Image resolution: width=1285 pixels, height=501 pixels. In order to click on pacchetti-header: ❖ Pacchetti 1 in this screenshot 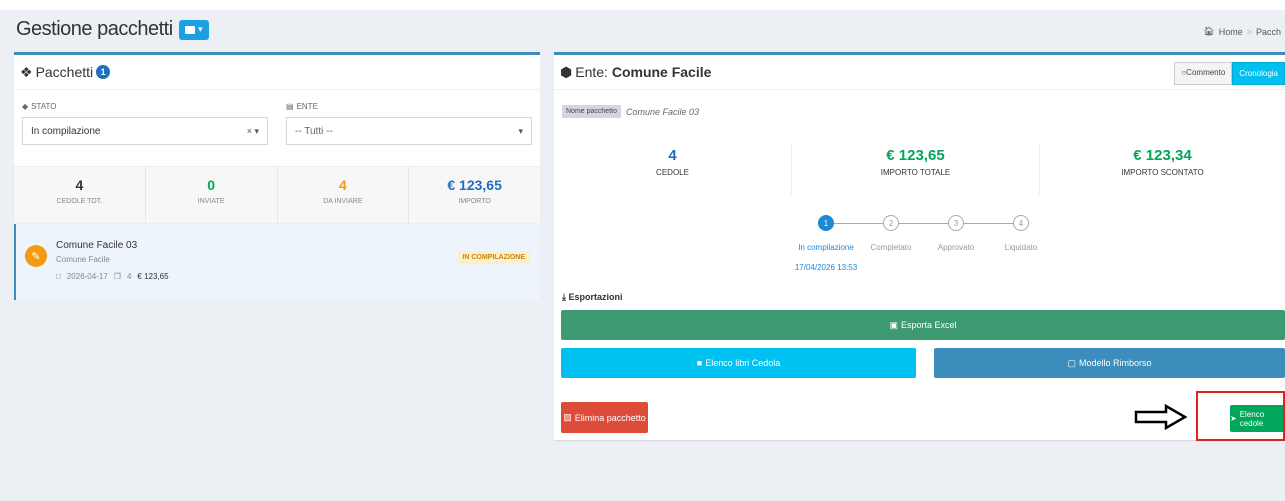, I will do `click(277, 72)`.